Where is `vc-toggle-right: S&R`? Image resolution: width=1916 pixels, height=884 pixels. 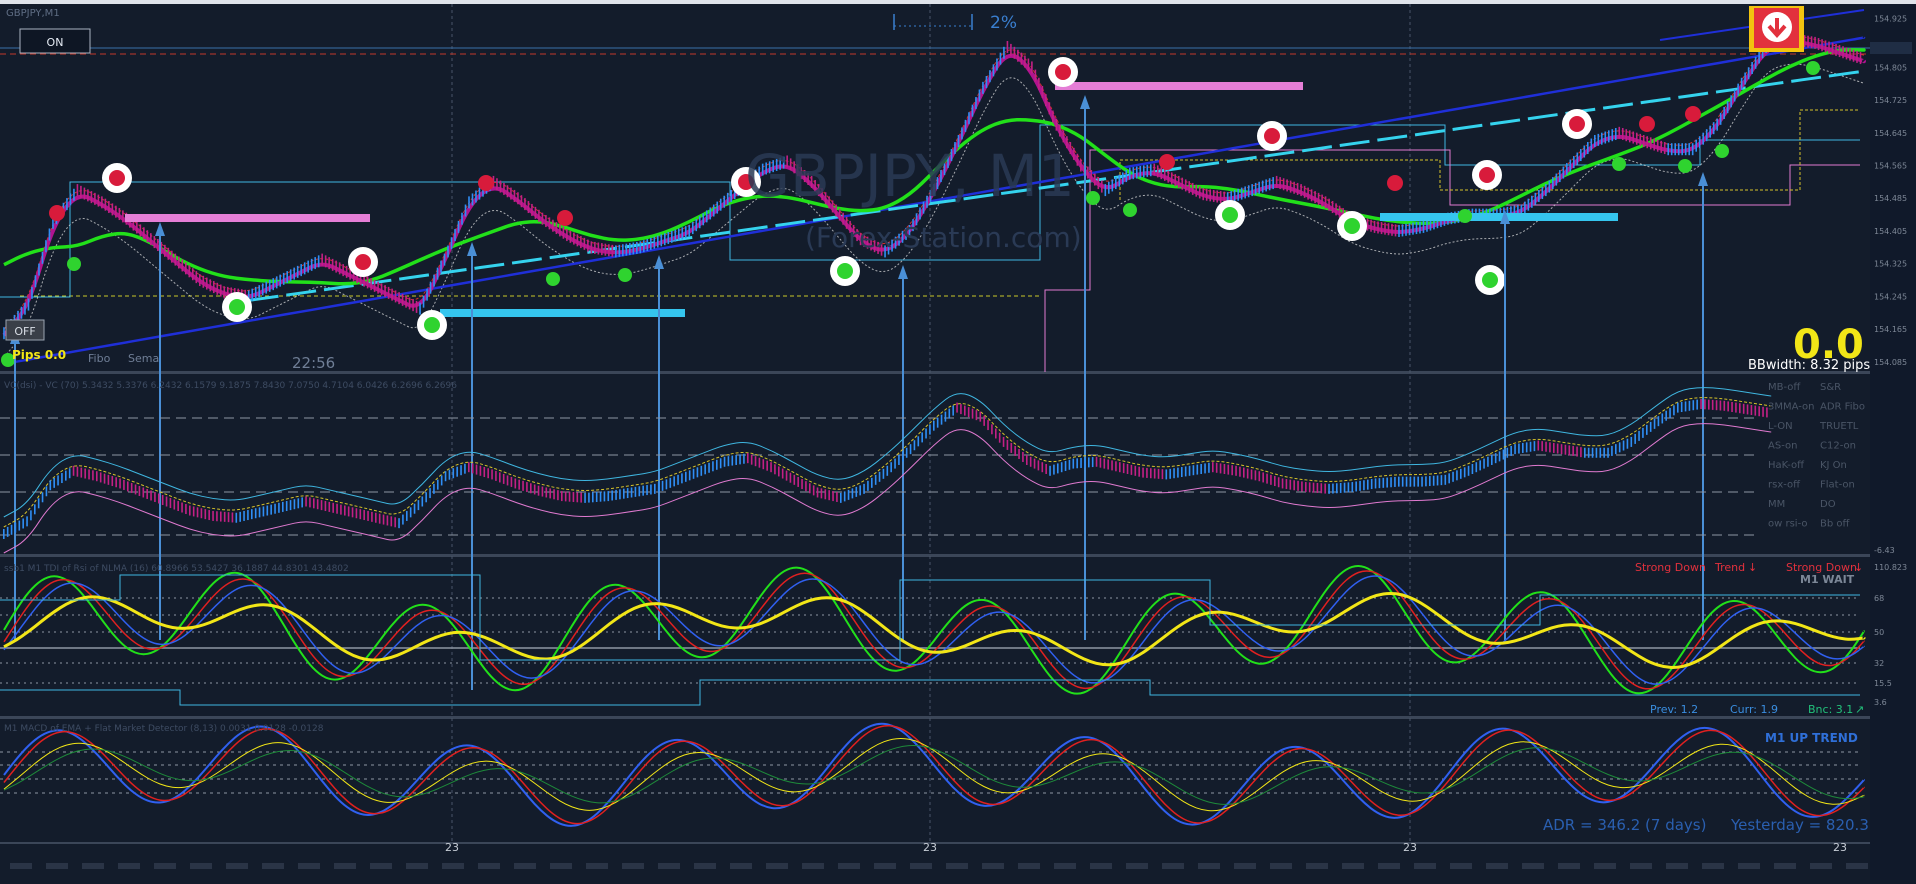
vc-toggle-right: S&R is located at coordinates (1830, 387).